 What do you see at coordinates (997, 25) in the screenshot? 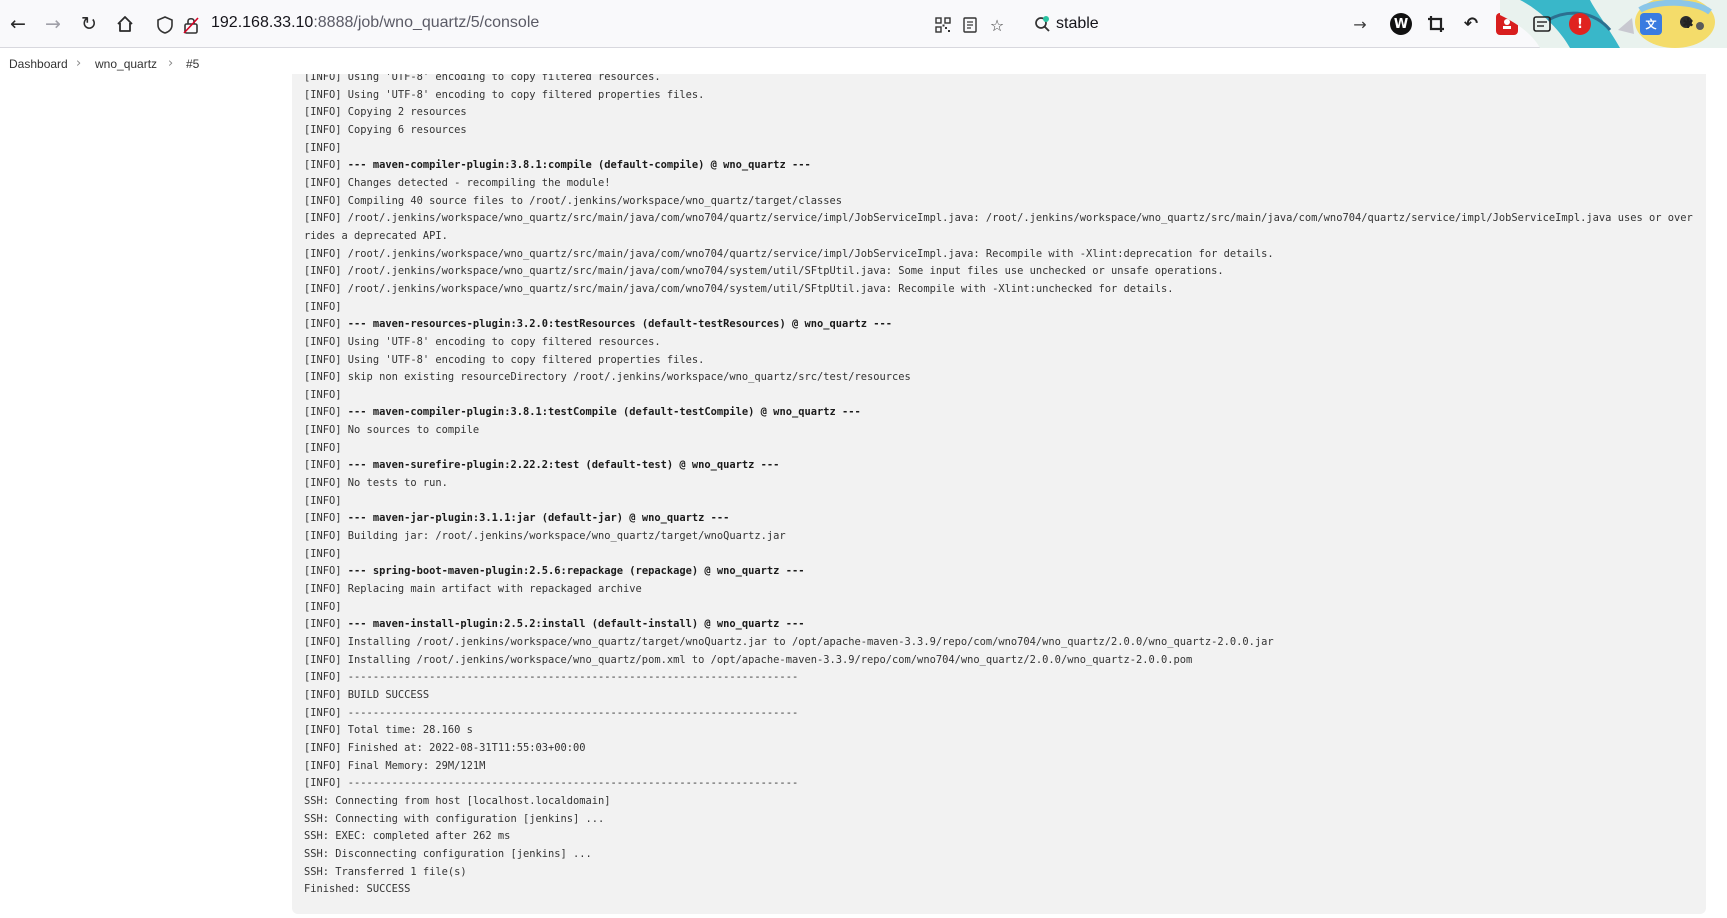
I see `bookmark-star-icon: ☆` at bounding box center [997, 25].